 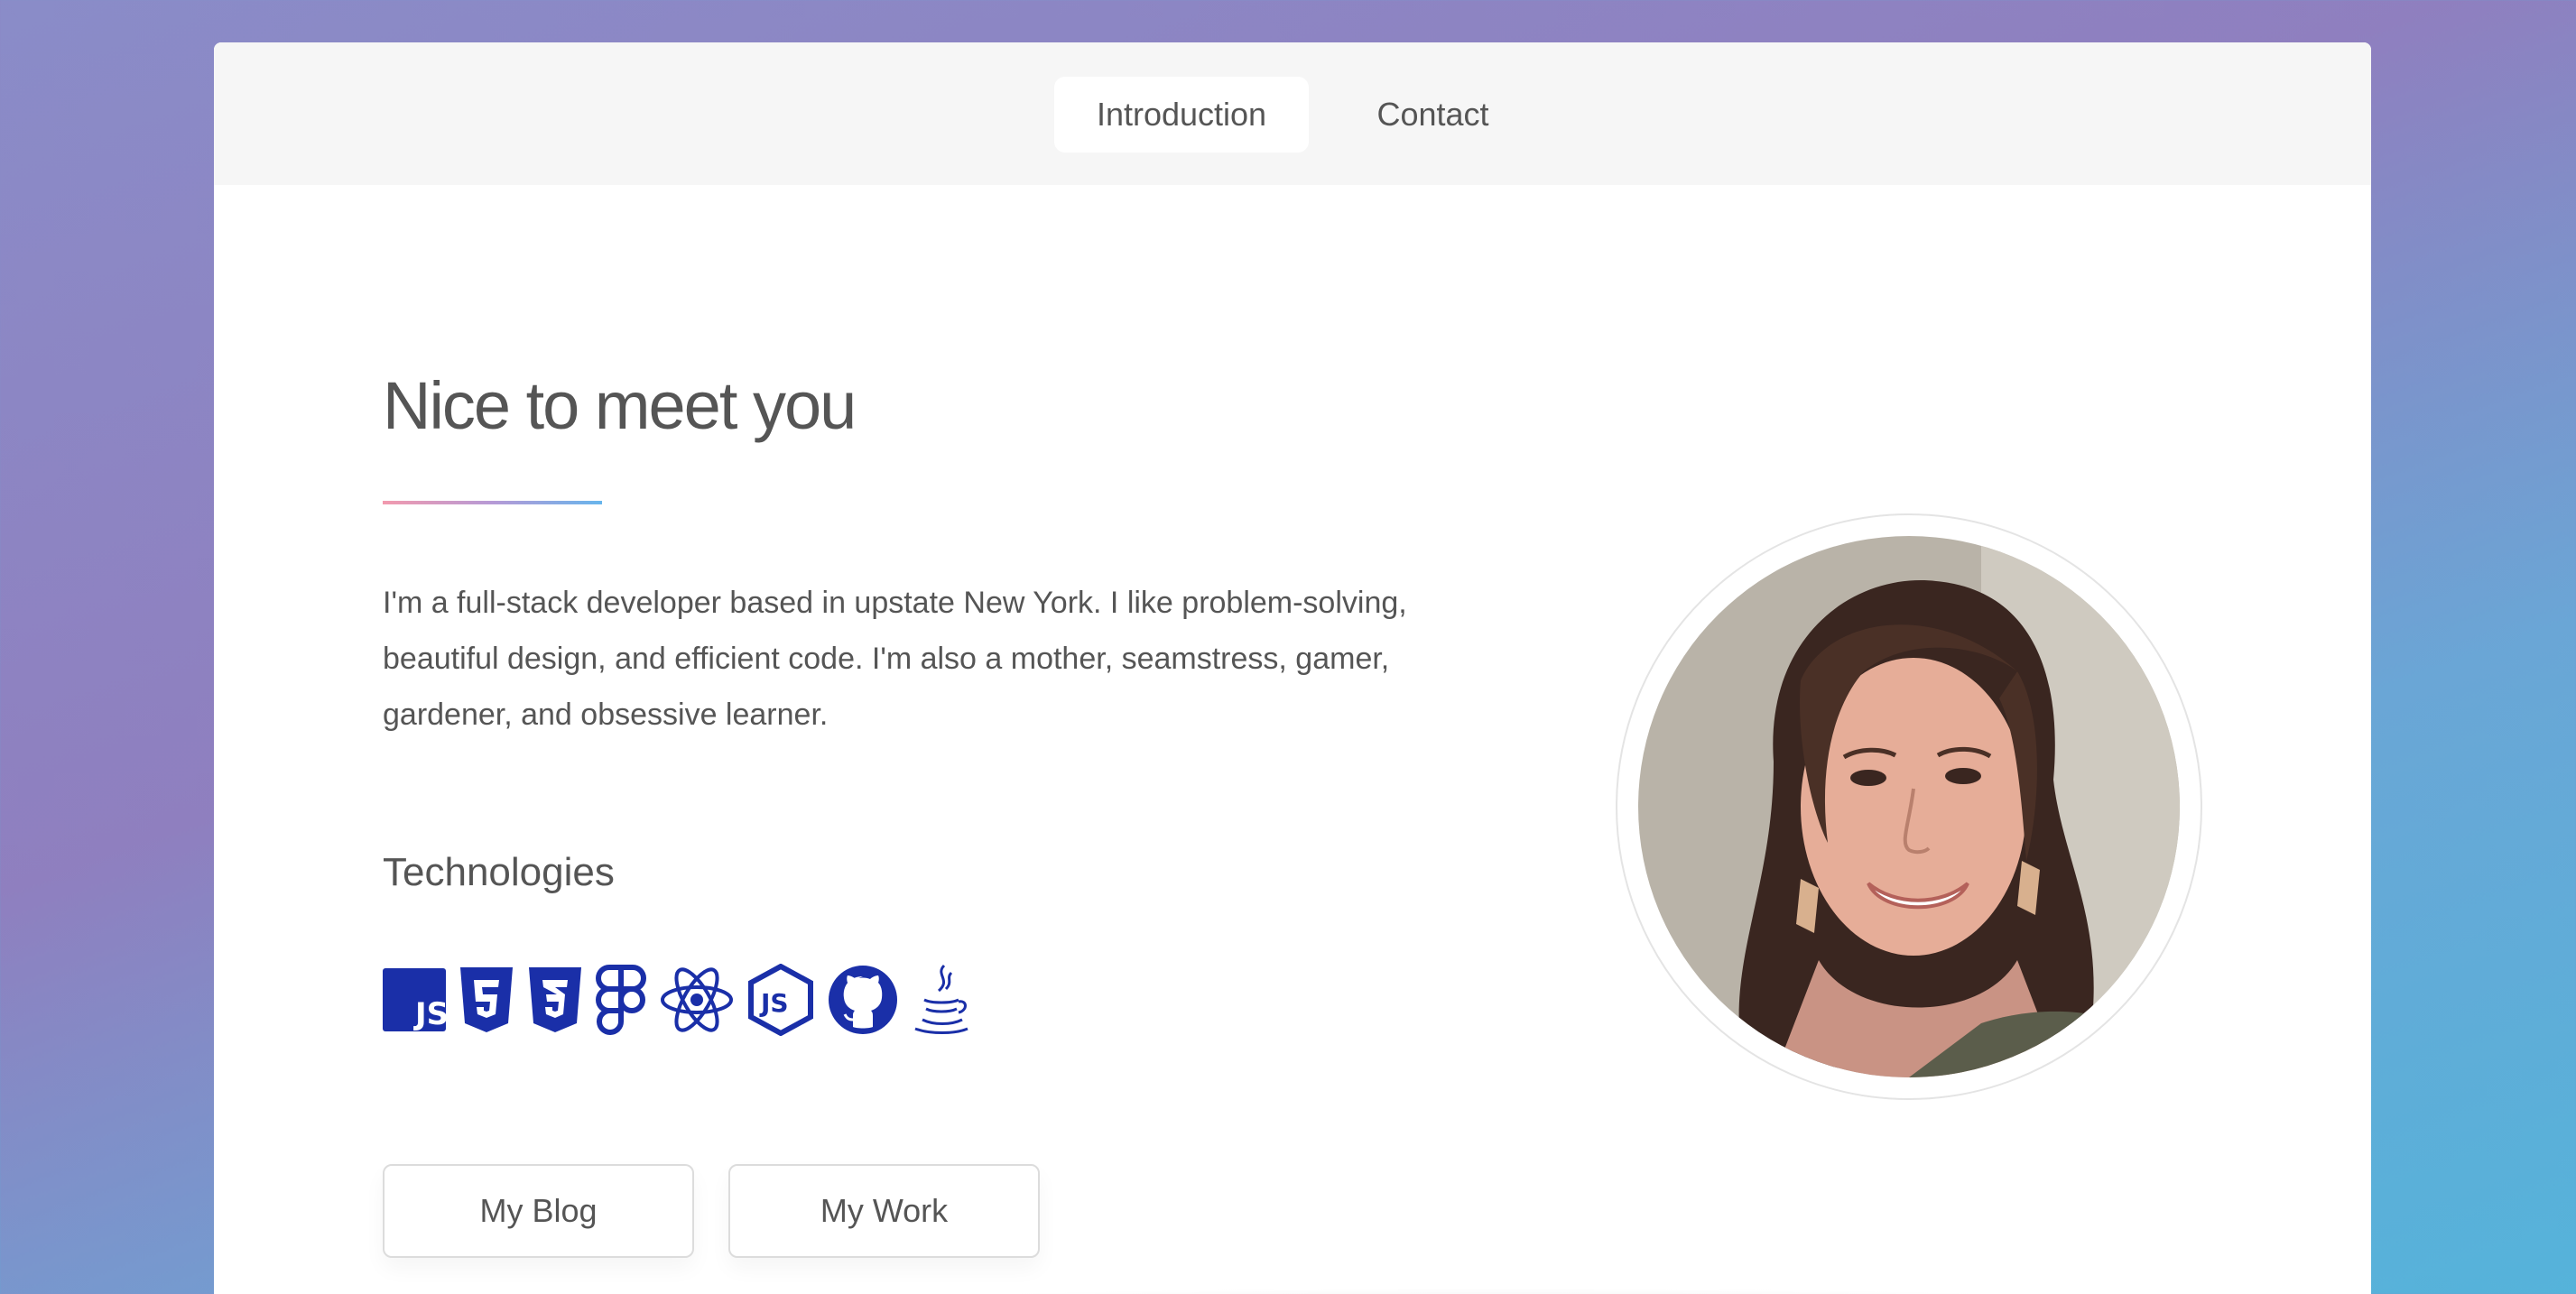 What do you see at coordinates (1182, 115) in the screenshot?
I see `nav-introduction: Introduction` at bounding box center [1182, 115].